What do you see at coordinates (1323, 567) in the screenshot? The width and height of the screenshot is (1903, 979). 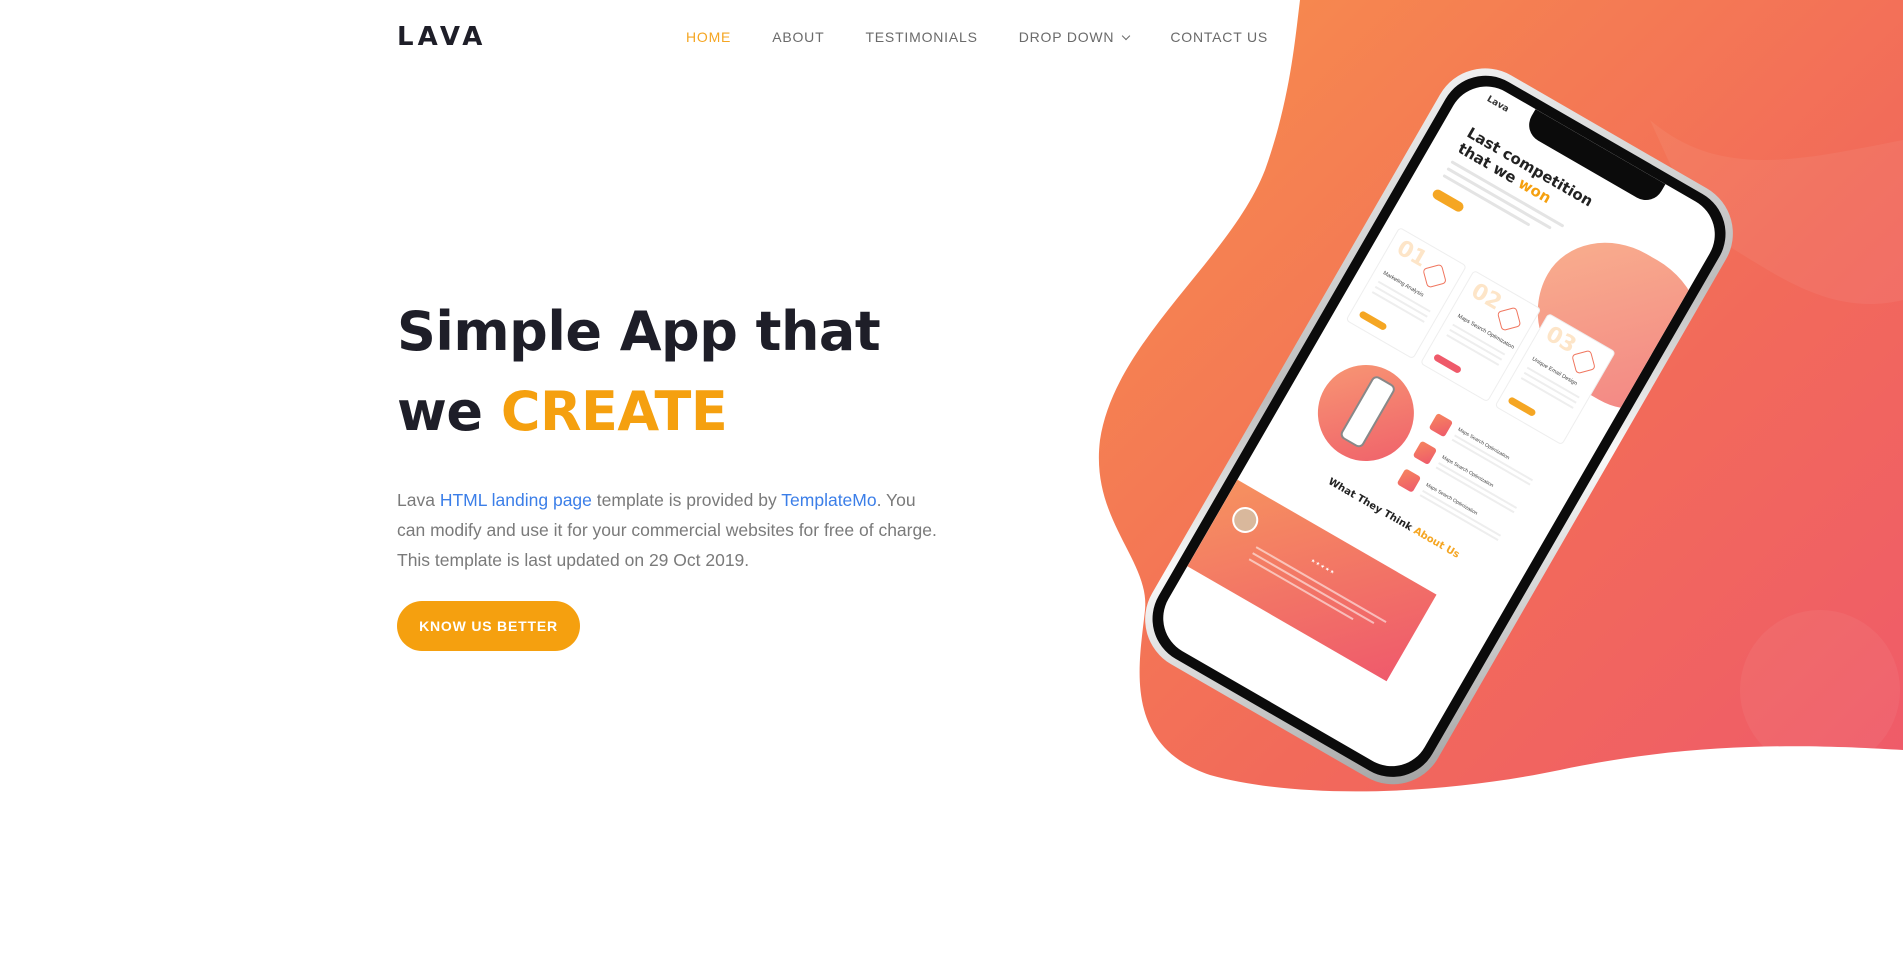 I see `star-rating: ★★★★★` at bounding box center [1323, 567].